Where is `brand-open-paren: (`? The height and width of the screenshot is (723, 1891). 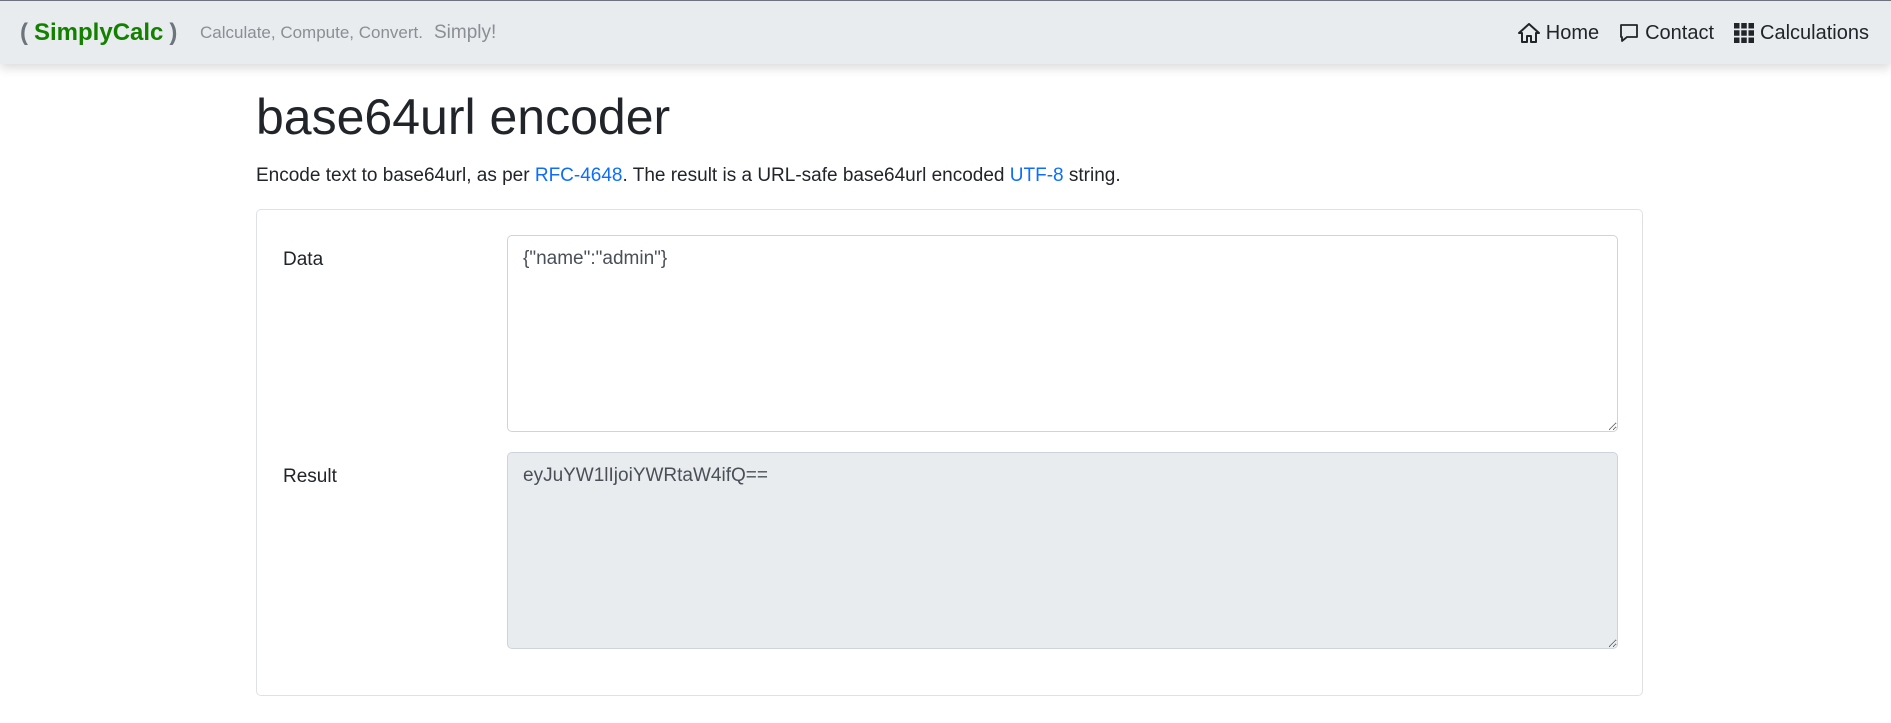
brand-open-paren: ( is located at coordinates (24, 32).